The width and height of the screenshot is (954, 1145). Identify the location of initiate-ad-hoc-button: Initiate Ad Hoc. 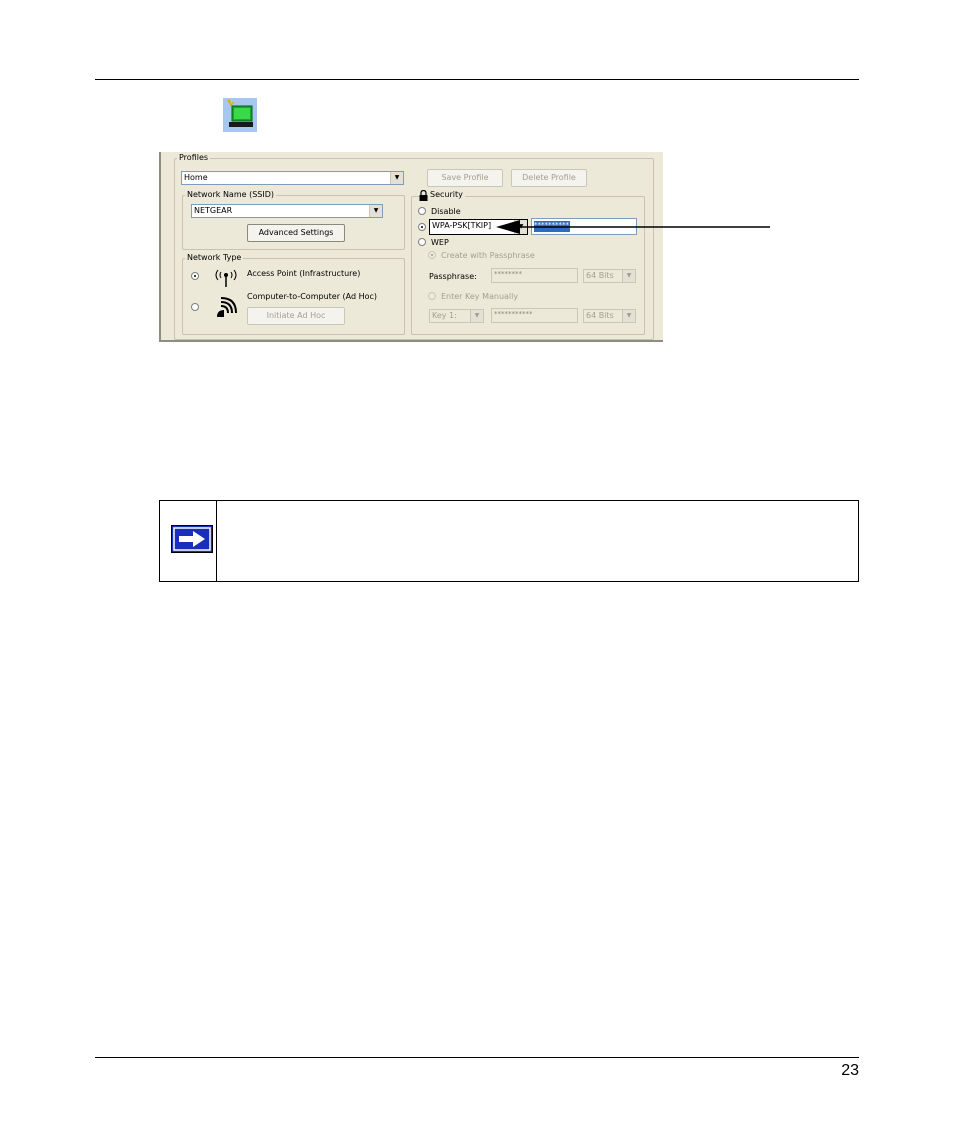
(296, 316).